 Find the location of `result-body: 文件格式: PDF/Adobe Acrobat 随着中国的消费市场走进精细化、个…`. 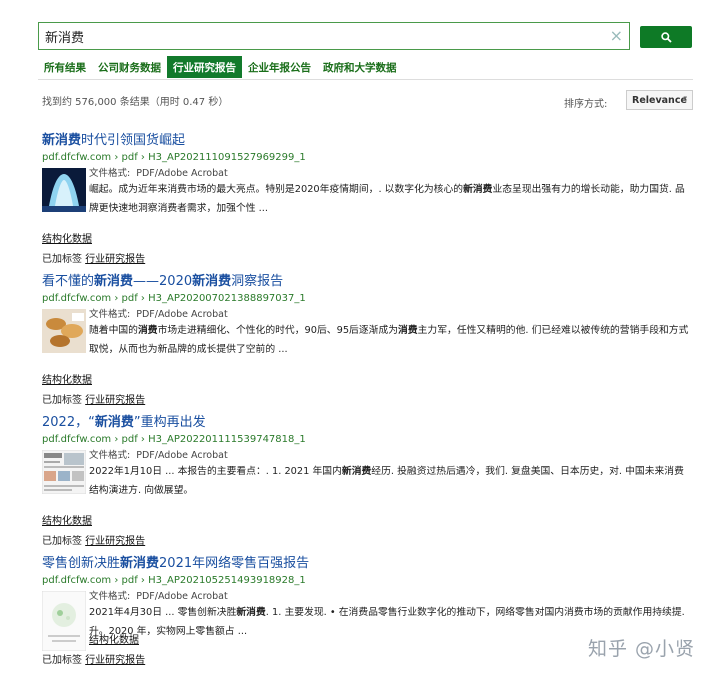

result-body: 文件格式: PDF/Adobe Acrobat 随着中国的消费市场走进精细化、个… is located at coordinates (367, 336).